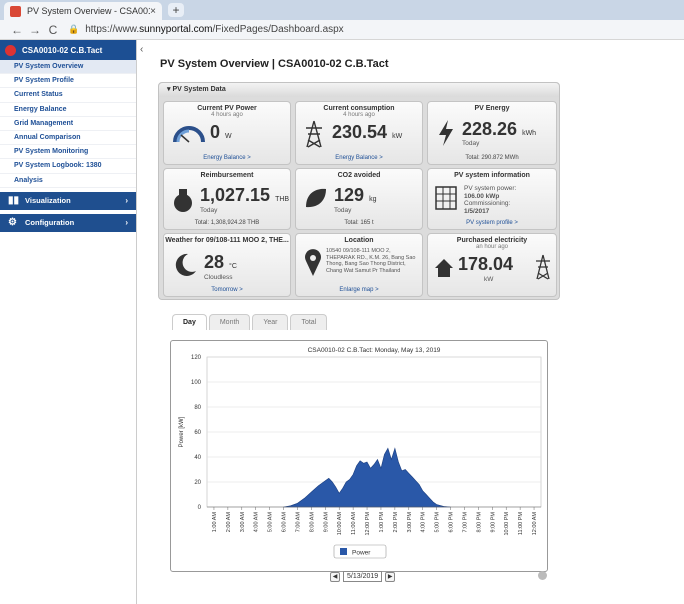  I want to click on section-label: Visualization, so click(48, 201).